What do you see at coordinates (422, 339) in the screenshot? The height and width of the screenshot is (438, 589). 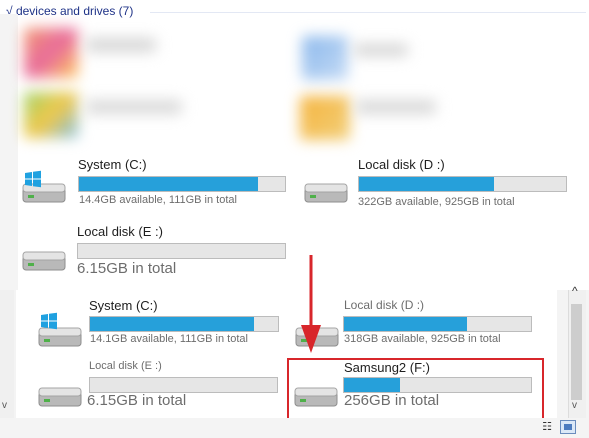 I see `drive-info: 318GB available, 925GB in total` at bounding box center [422, 339].